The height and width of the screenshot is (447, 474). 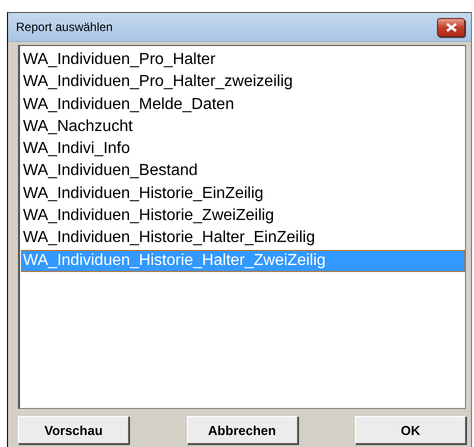 What do you see at coordinates (242, 430) in the screenshot?
I see `dialog-button: Abbrechen` at bounding box center [242, 430].